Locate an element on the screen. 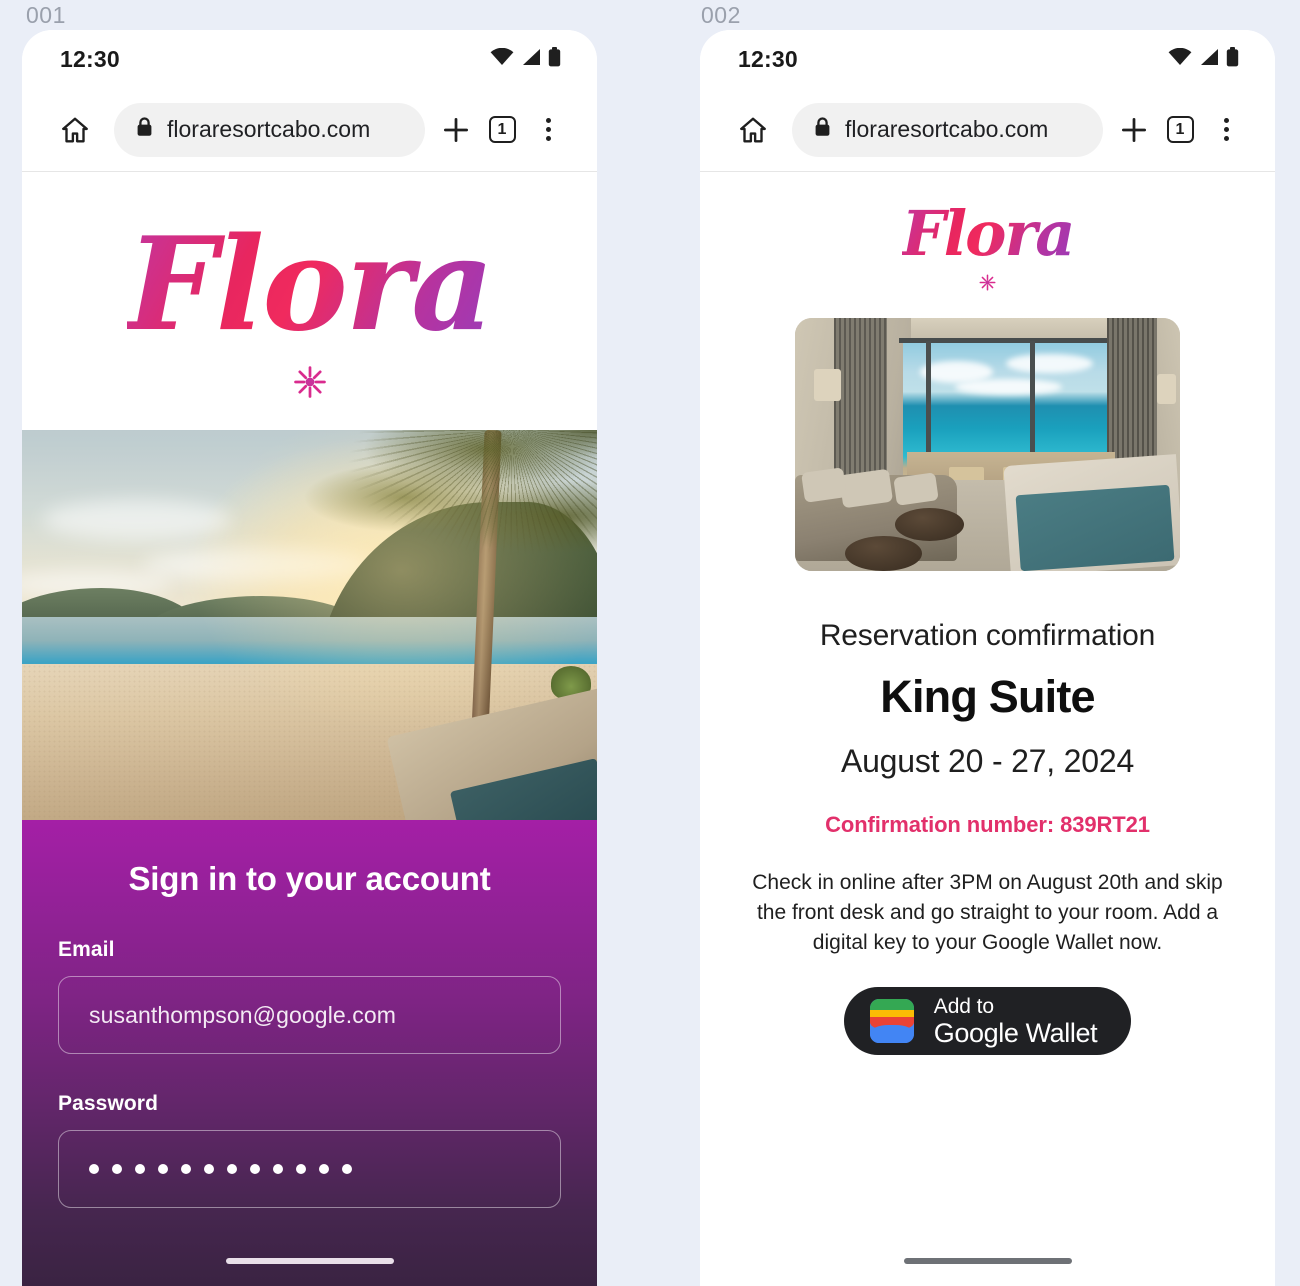 The image size is (1300, 1286). google-wallet-icon is located at coordinates (891, 1021).